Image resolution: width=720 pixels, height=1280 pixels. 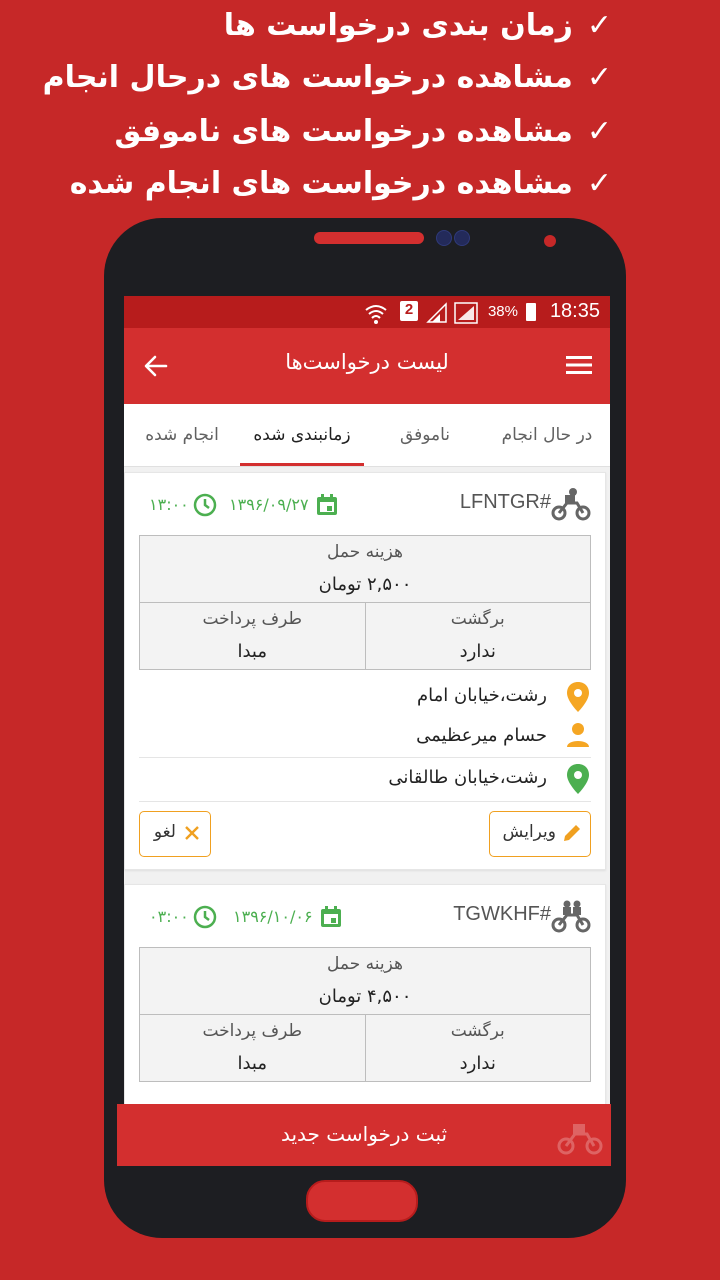 I want to click on edit-button-label: ویرایش, so click(x=529, y=832).